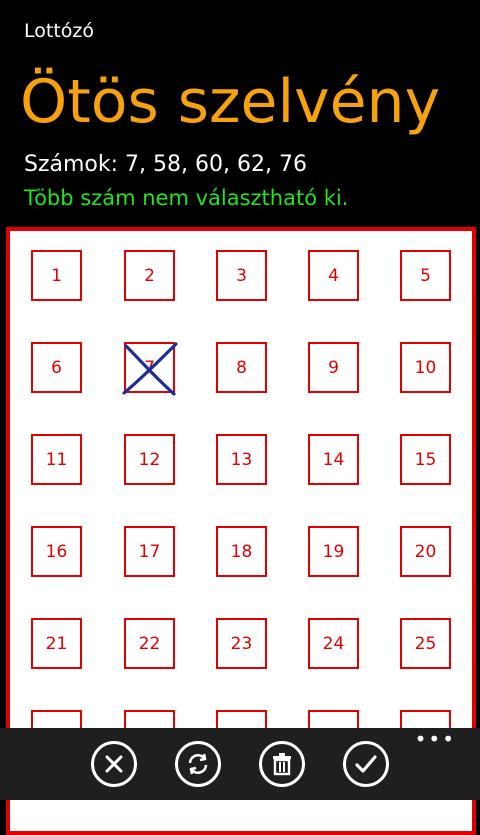 The width and height of the screenshot is (480, 835). What do you see at coordinates (186, 198) in the screenshot?
I see `limit-warning-text: Több szám nem választható ki.` at bounding box center [186, 198].